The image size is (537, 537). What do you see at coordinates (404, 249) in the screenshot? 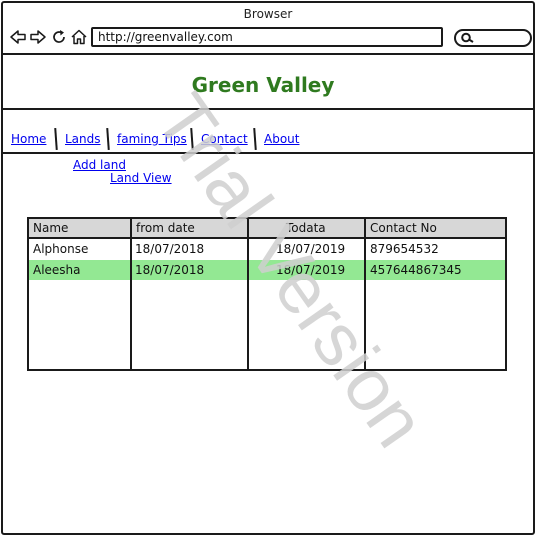
I see `cell-contact-no: 879654532` at bounding box center [404, 249].